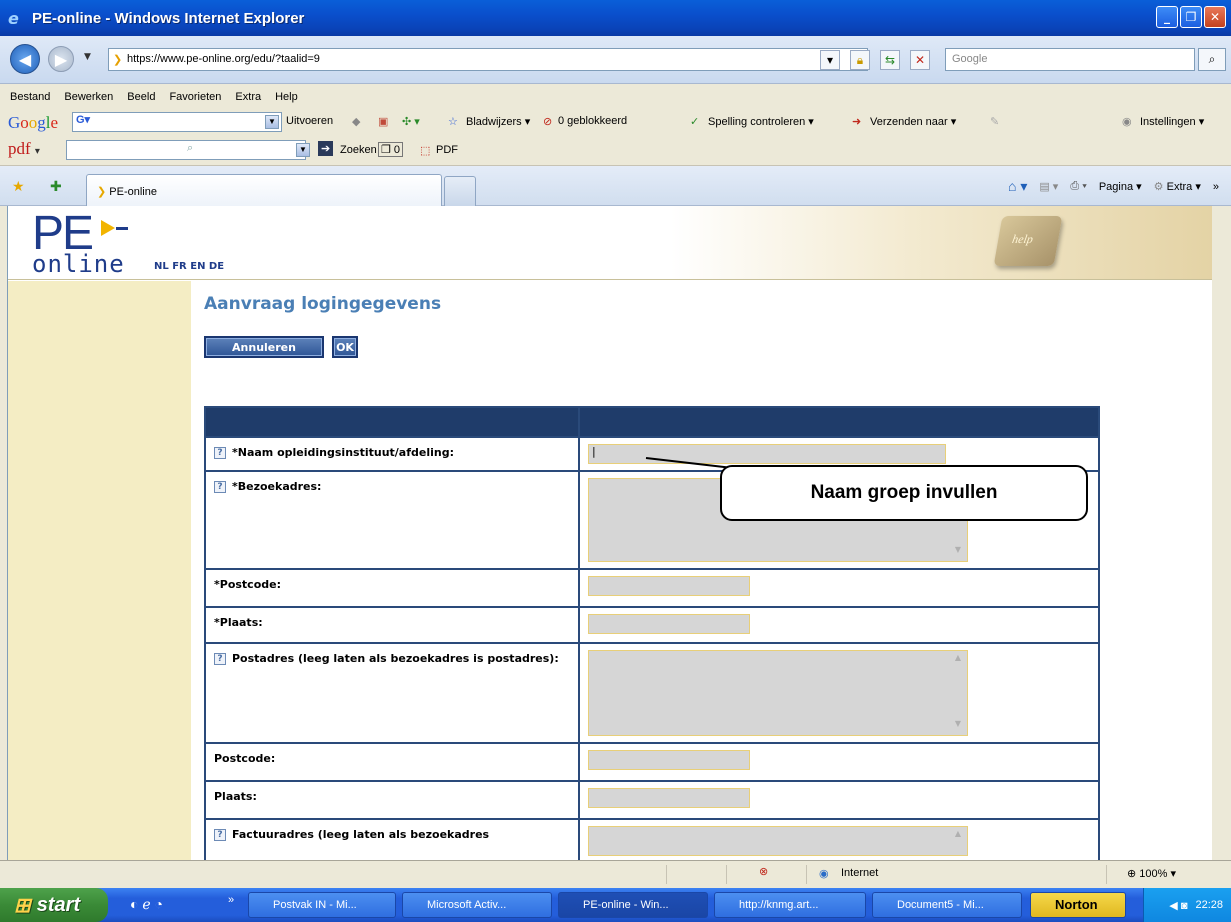 The image size is (1231, 922). I want to click on zoom-level: ⊕ 100% ▾, so click(1151, 873).